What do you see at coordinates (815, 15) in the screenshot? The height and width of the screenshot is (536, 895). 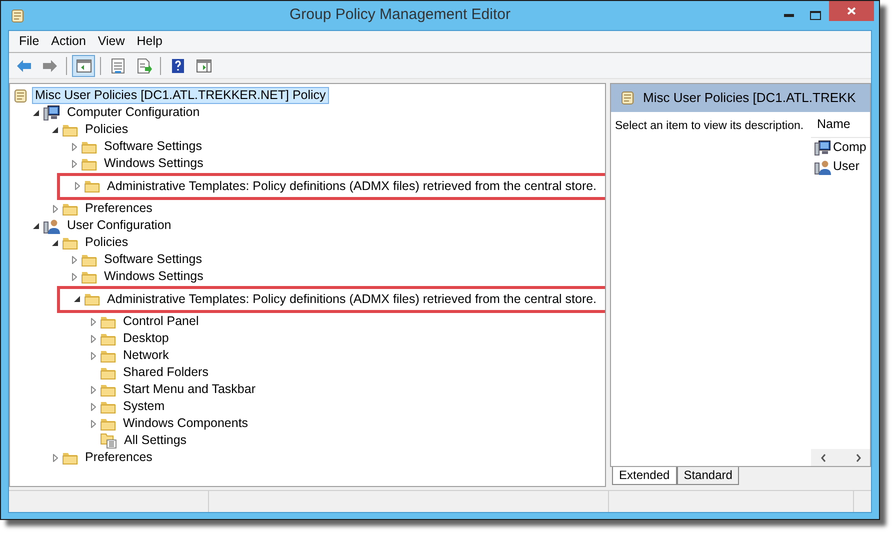 I see `maximize-icon` at bounding box center [815, 15].